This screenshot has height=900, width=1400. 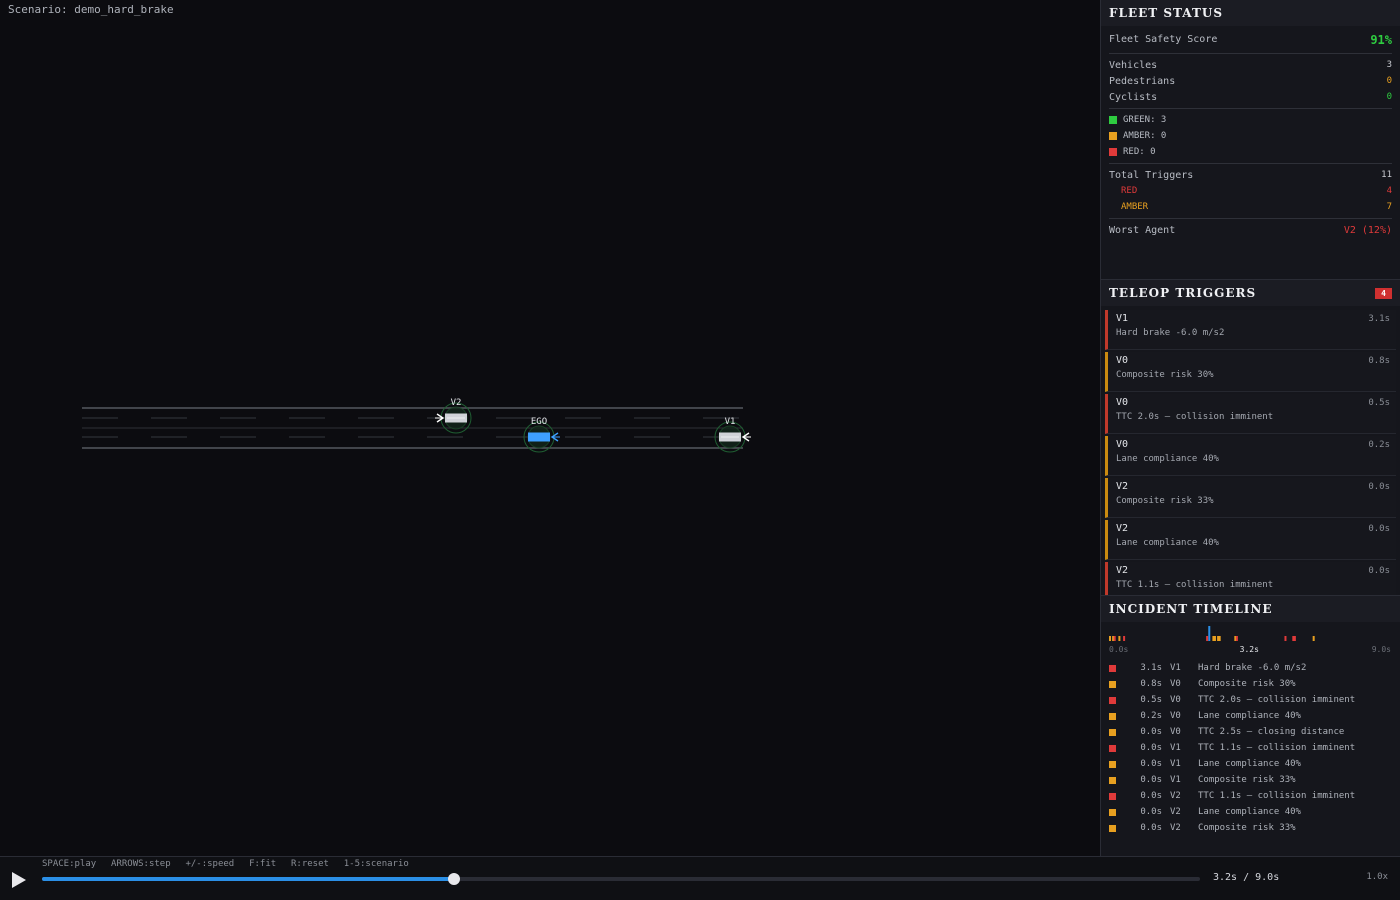 I want to click on incident-message: Composite risk 30%, so click(x=1247, y=684).